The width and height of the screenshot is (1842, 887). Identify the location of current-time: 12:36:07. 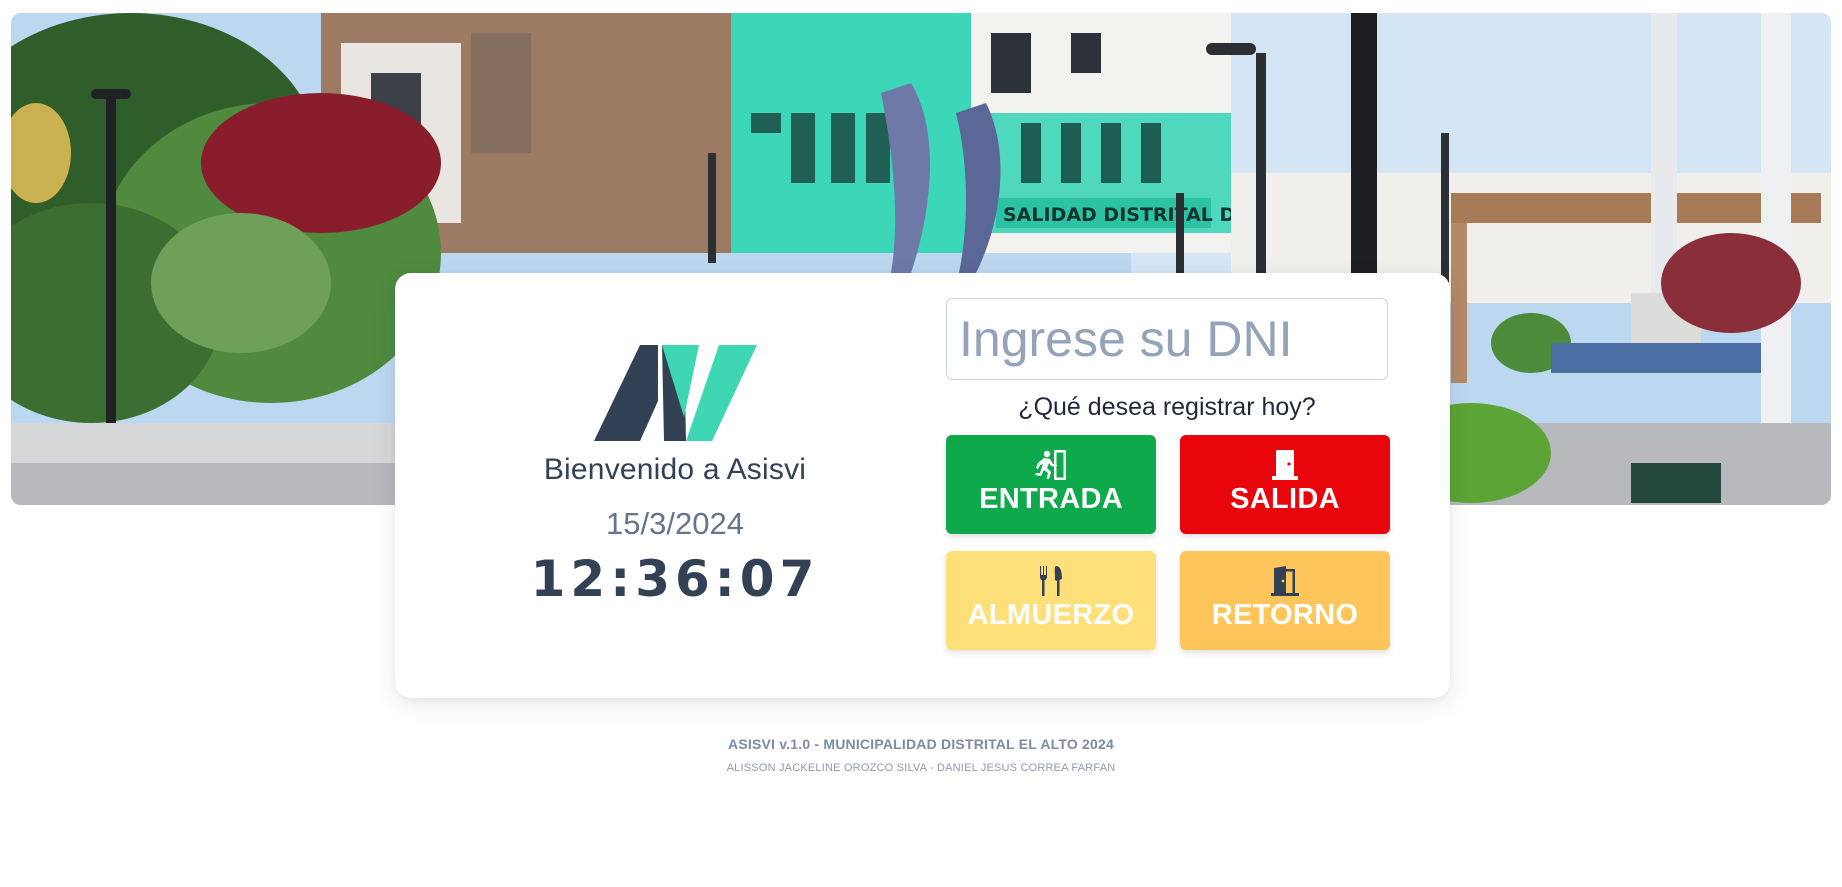
(675, 579).